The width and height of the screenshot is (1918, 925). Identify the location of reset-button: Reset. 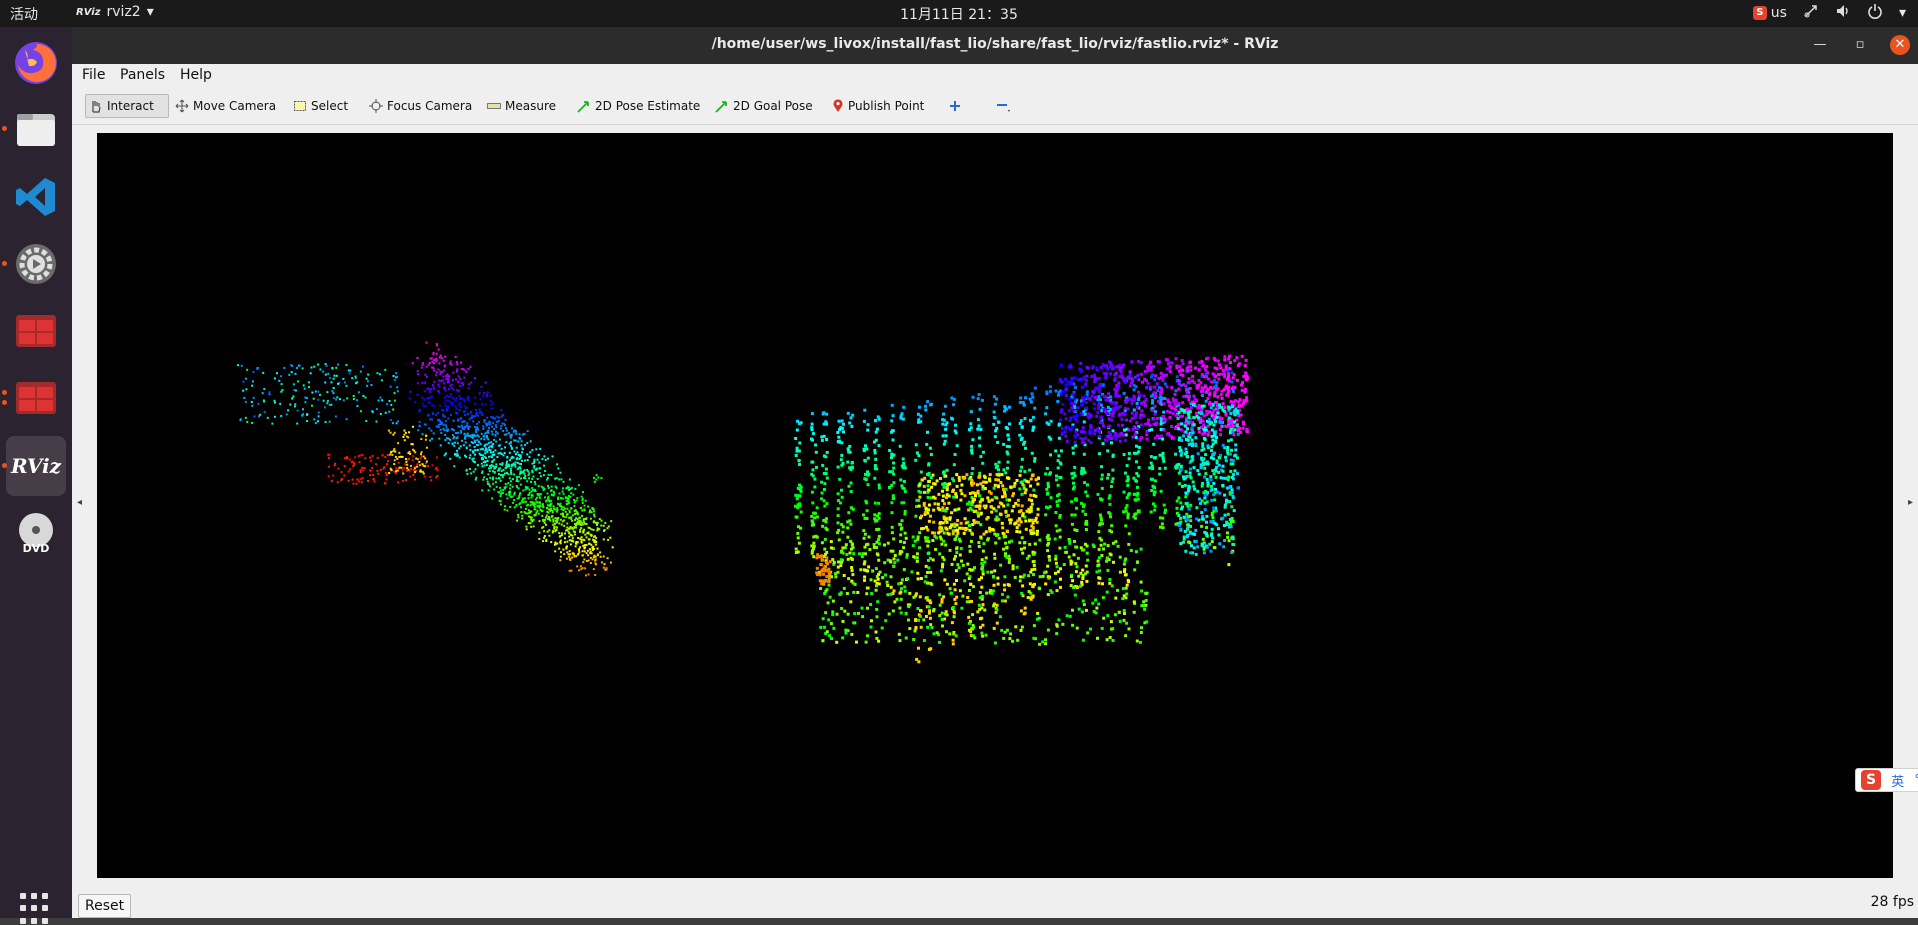
(104, 906).